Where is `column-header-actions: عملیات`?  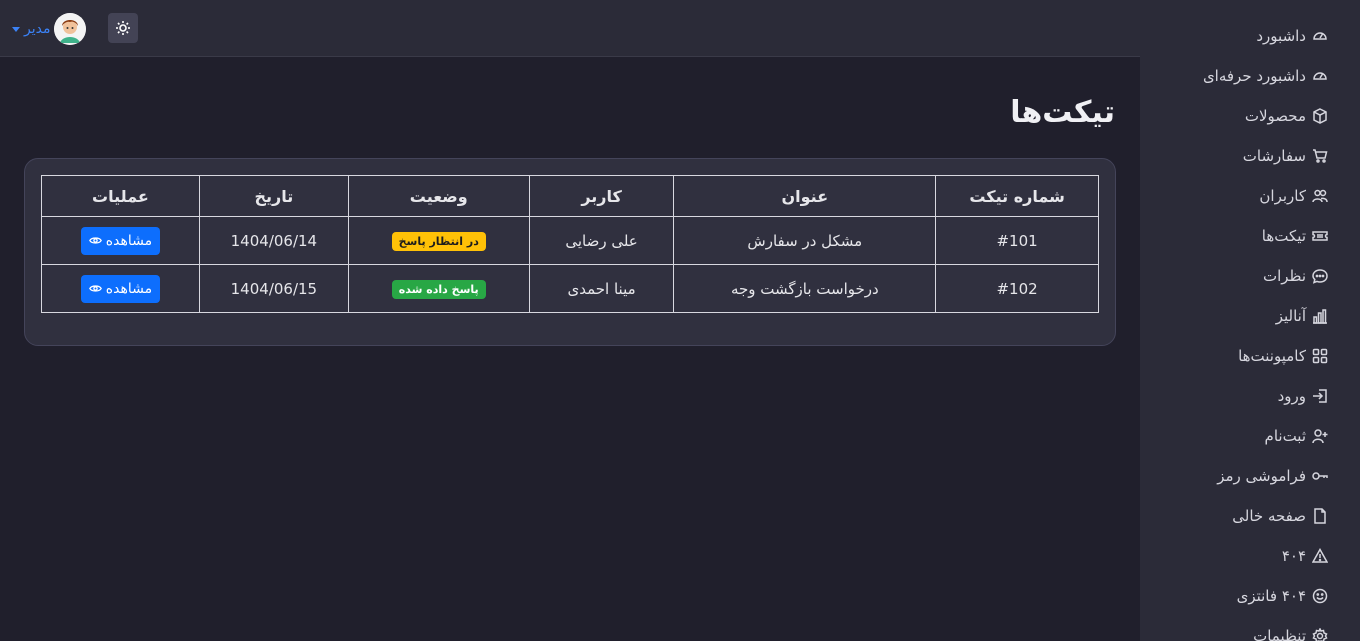
column-header-actions: عملیات is located at coordinates (120, 196).